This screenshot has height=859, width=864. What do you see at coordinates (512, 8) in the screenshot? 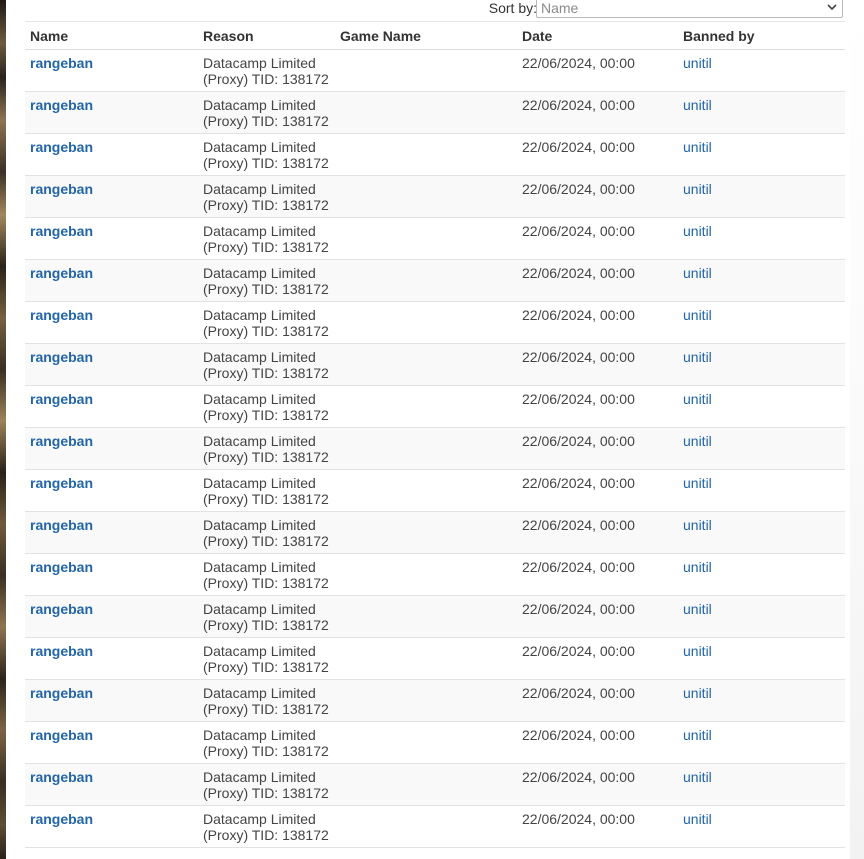
I see `sort-label: Sort by:` at bounding box center [512, 8].